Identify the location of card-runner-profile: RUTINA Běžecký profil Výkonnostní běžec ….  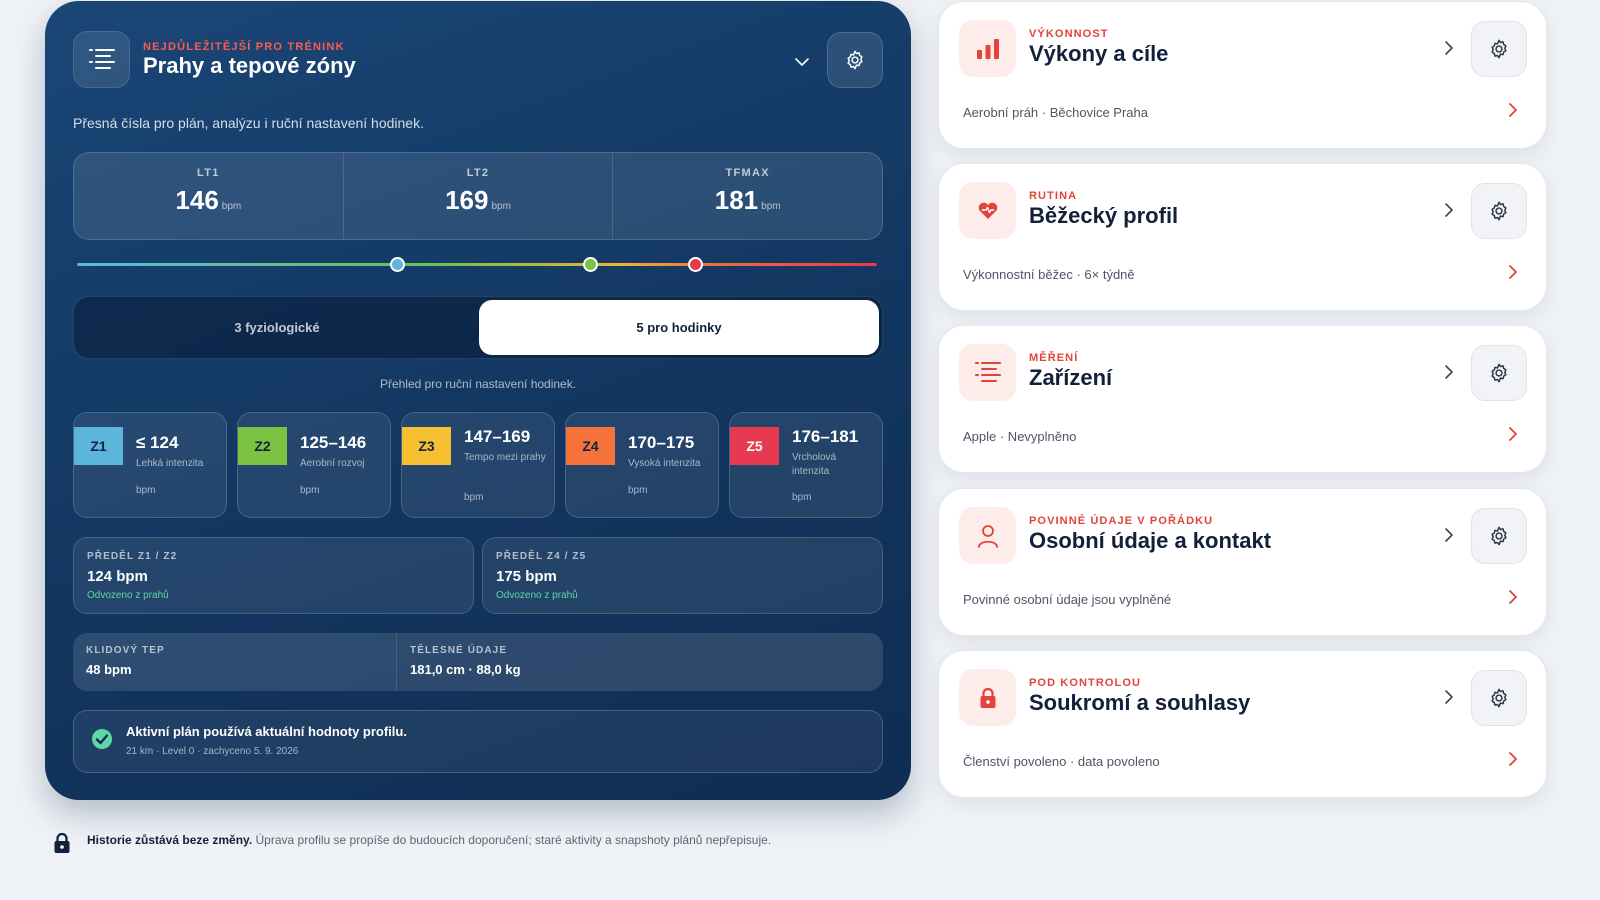
(1242, 237).